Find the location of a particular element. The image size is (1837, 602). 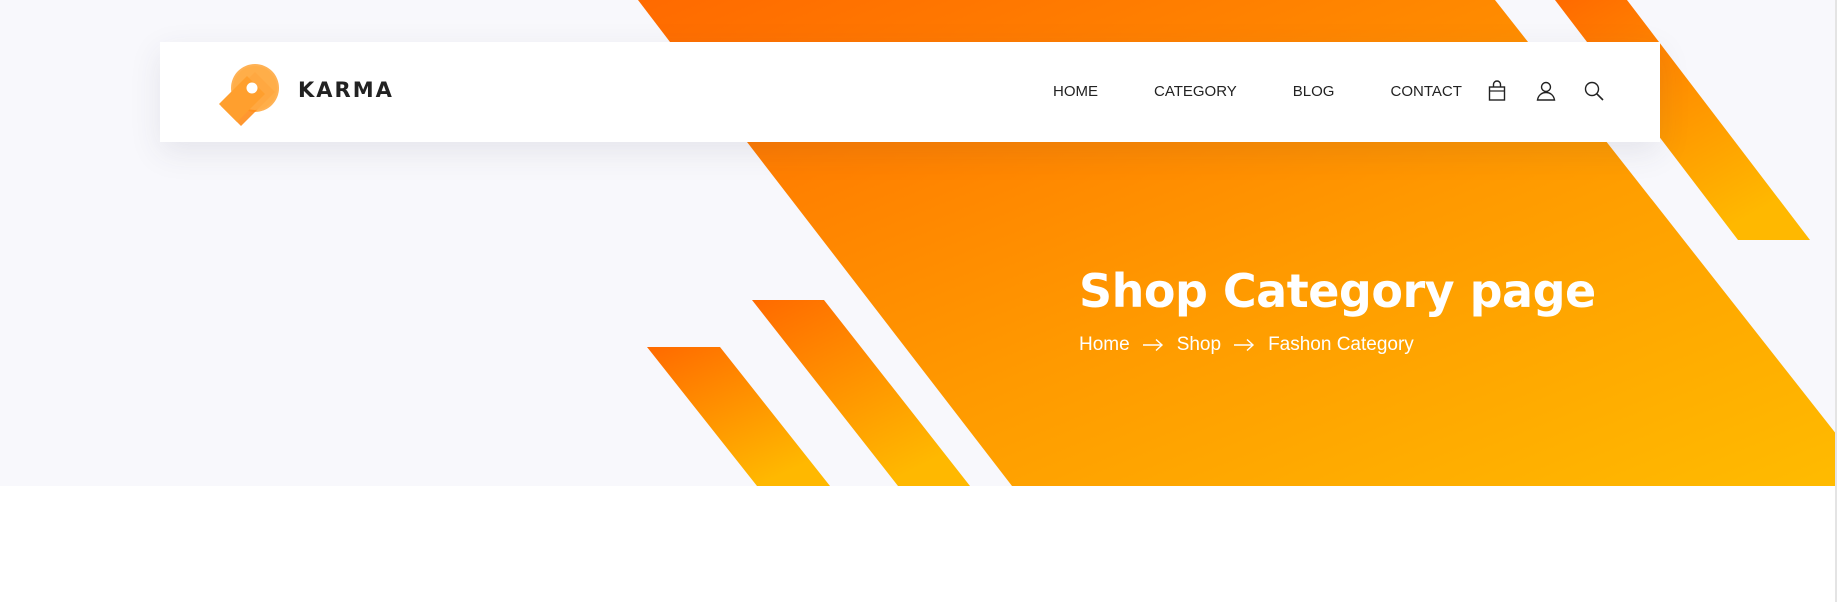

nav-blog: BLOG is located at coordinates (1314, 91).